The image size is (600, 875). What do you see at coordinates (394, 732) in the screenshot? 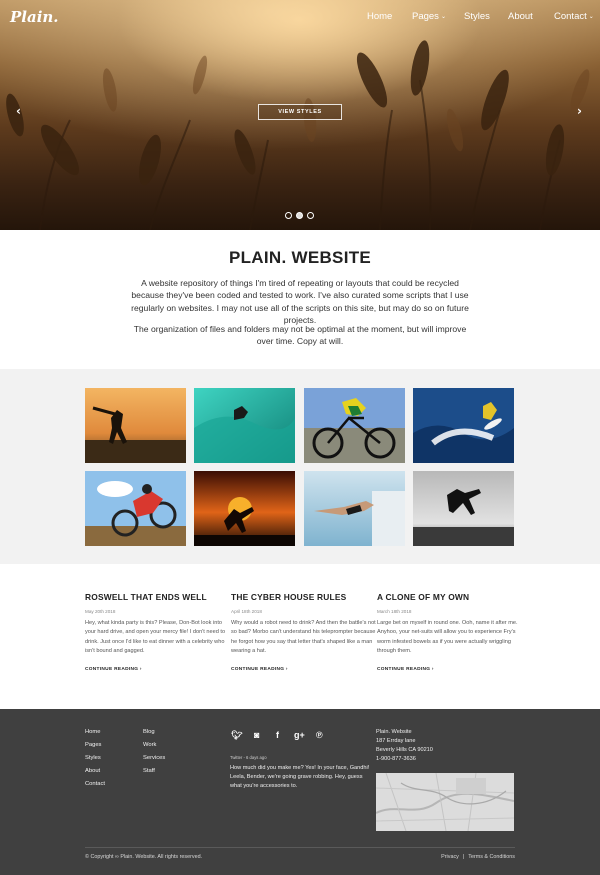
I see `address-name: Plain. Website` at bounding box center [394, 732].